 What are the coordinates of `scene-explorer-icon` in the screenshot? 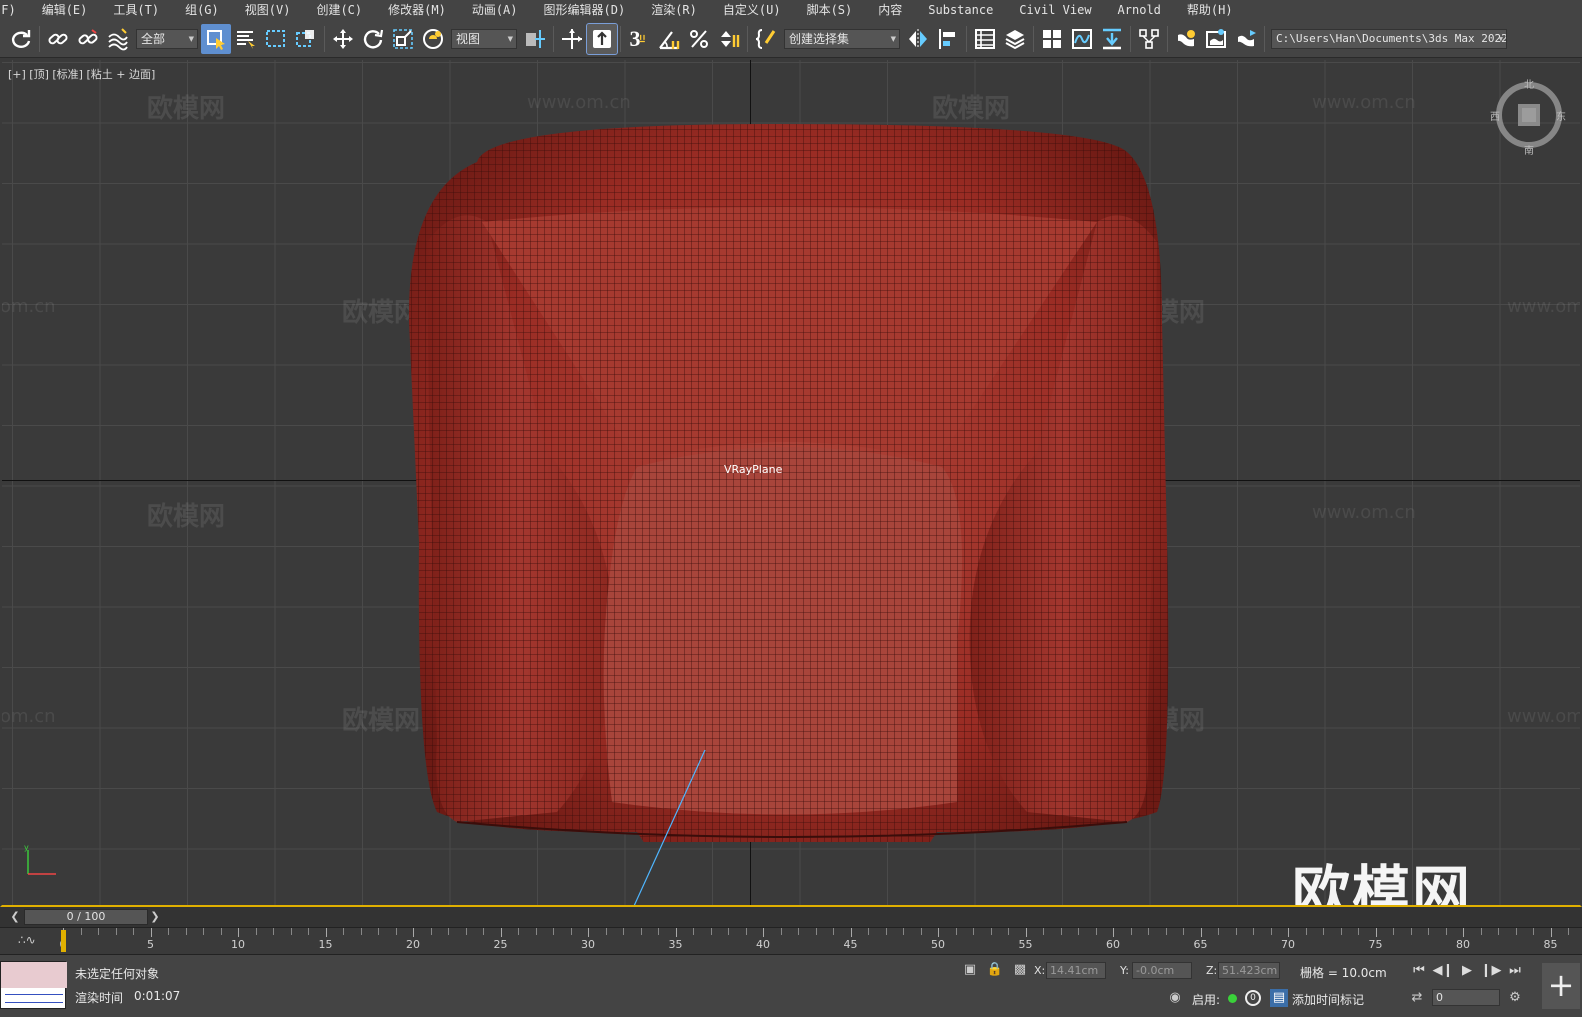 It's located at (985, 39).